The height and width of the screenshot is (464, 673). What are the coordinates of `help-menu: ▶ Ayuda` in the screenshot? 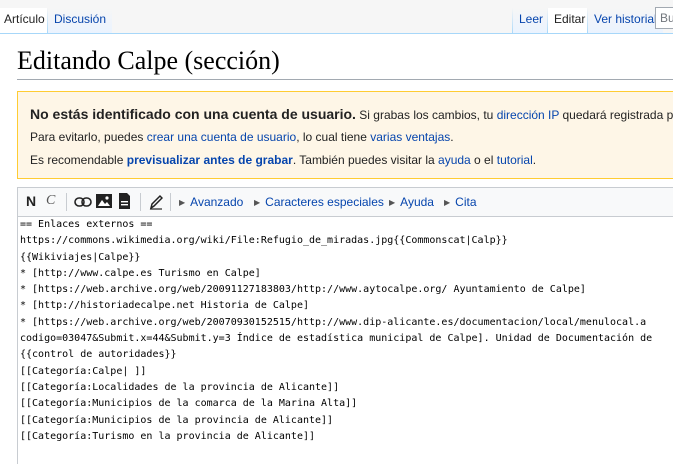 It's located at (411, 202).